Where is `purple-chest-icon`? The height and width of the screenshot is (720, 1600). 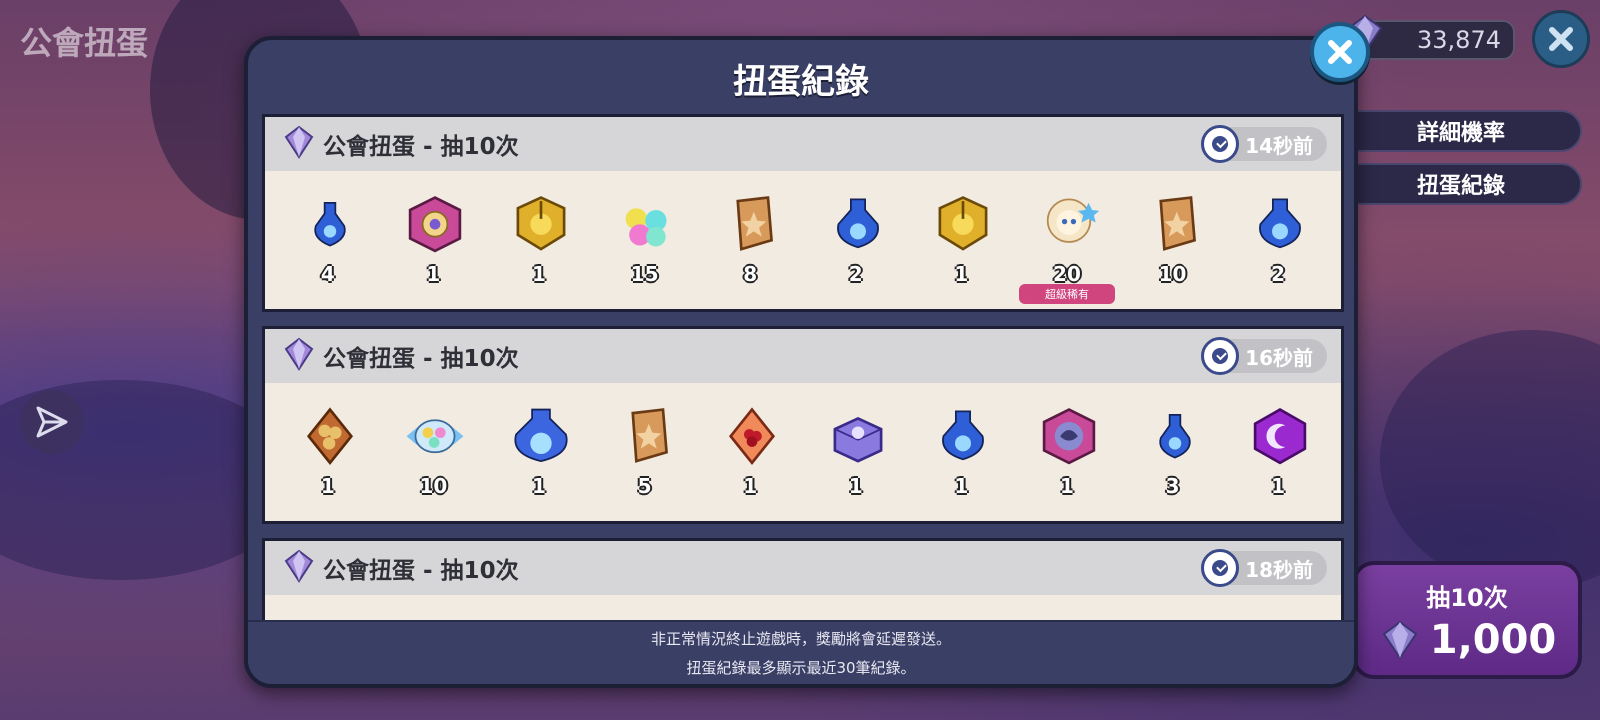 purple-chest-icon is located at coordinates (858, 439).